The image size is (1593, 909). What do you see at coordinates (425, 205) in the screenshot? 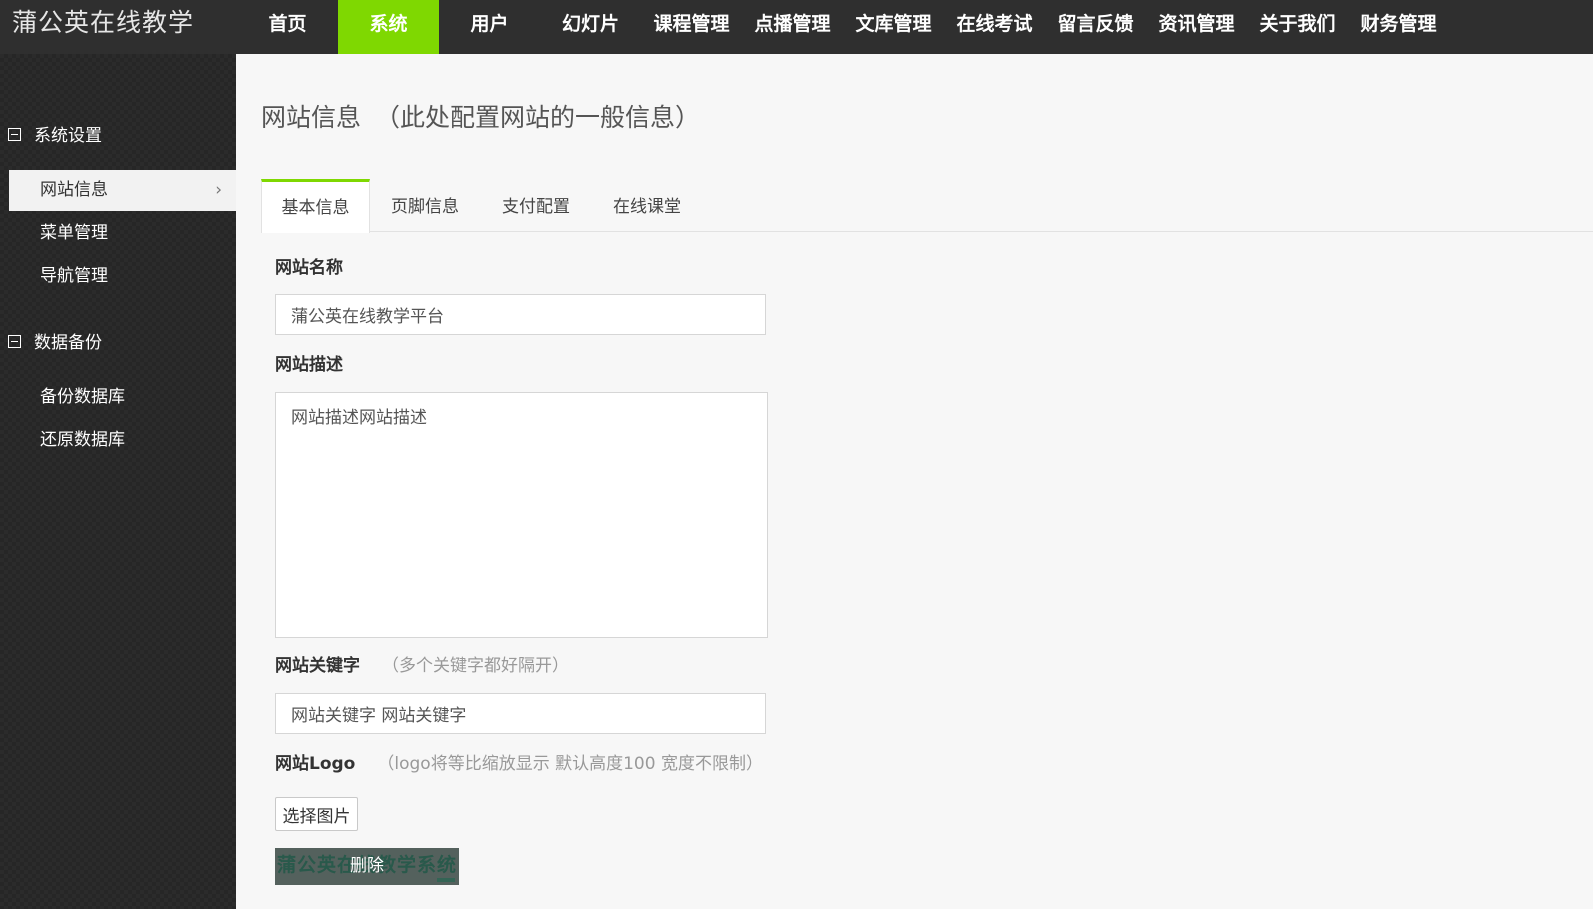
I see `tab-footer-info: 页脚信息` at bounding box center [425, 205].